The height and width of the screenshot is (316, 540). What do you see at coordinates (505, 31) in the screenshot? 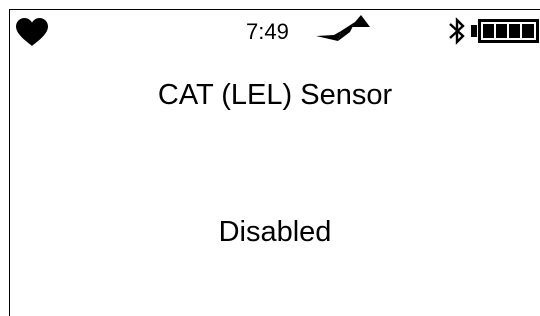
I see `battery-icon` at bounding box center [505, 31].